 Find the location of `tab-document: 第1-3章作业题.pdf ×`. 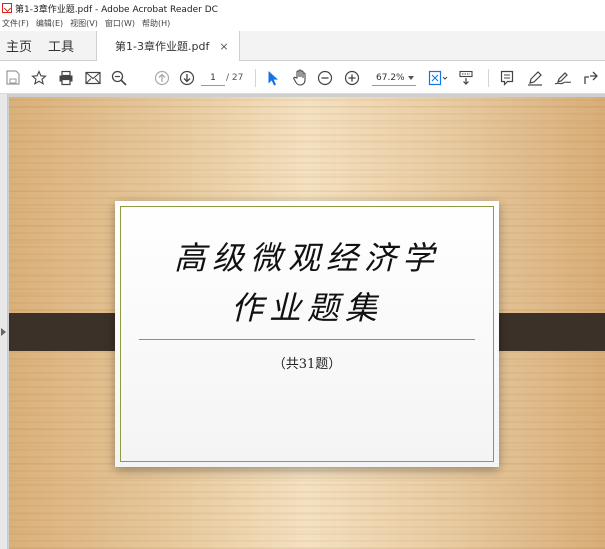

tab-document: 第1-3章作业题.pdf × is located at coordinates (168, 46).